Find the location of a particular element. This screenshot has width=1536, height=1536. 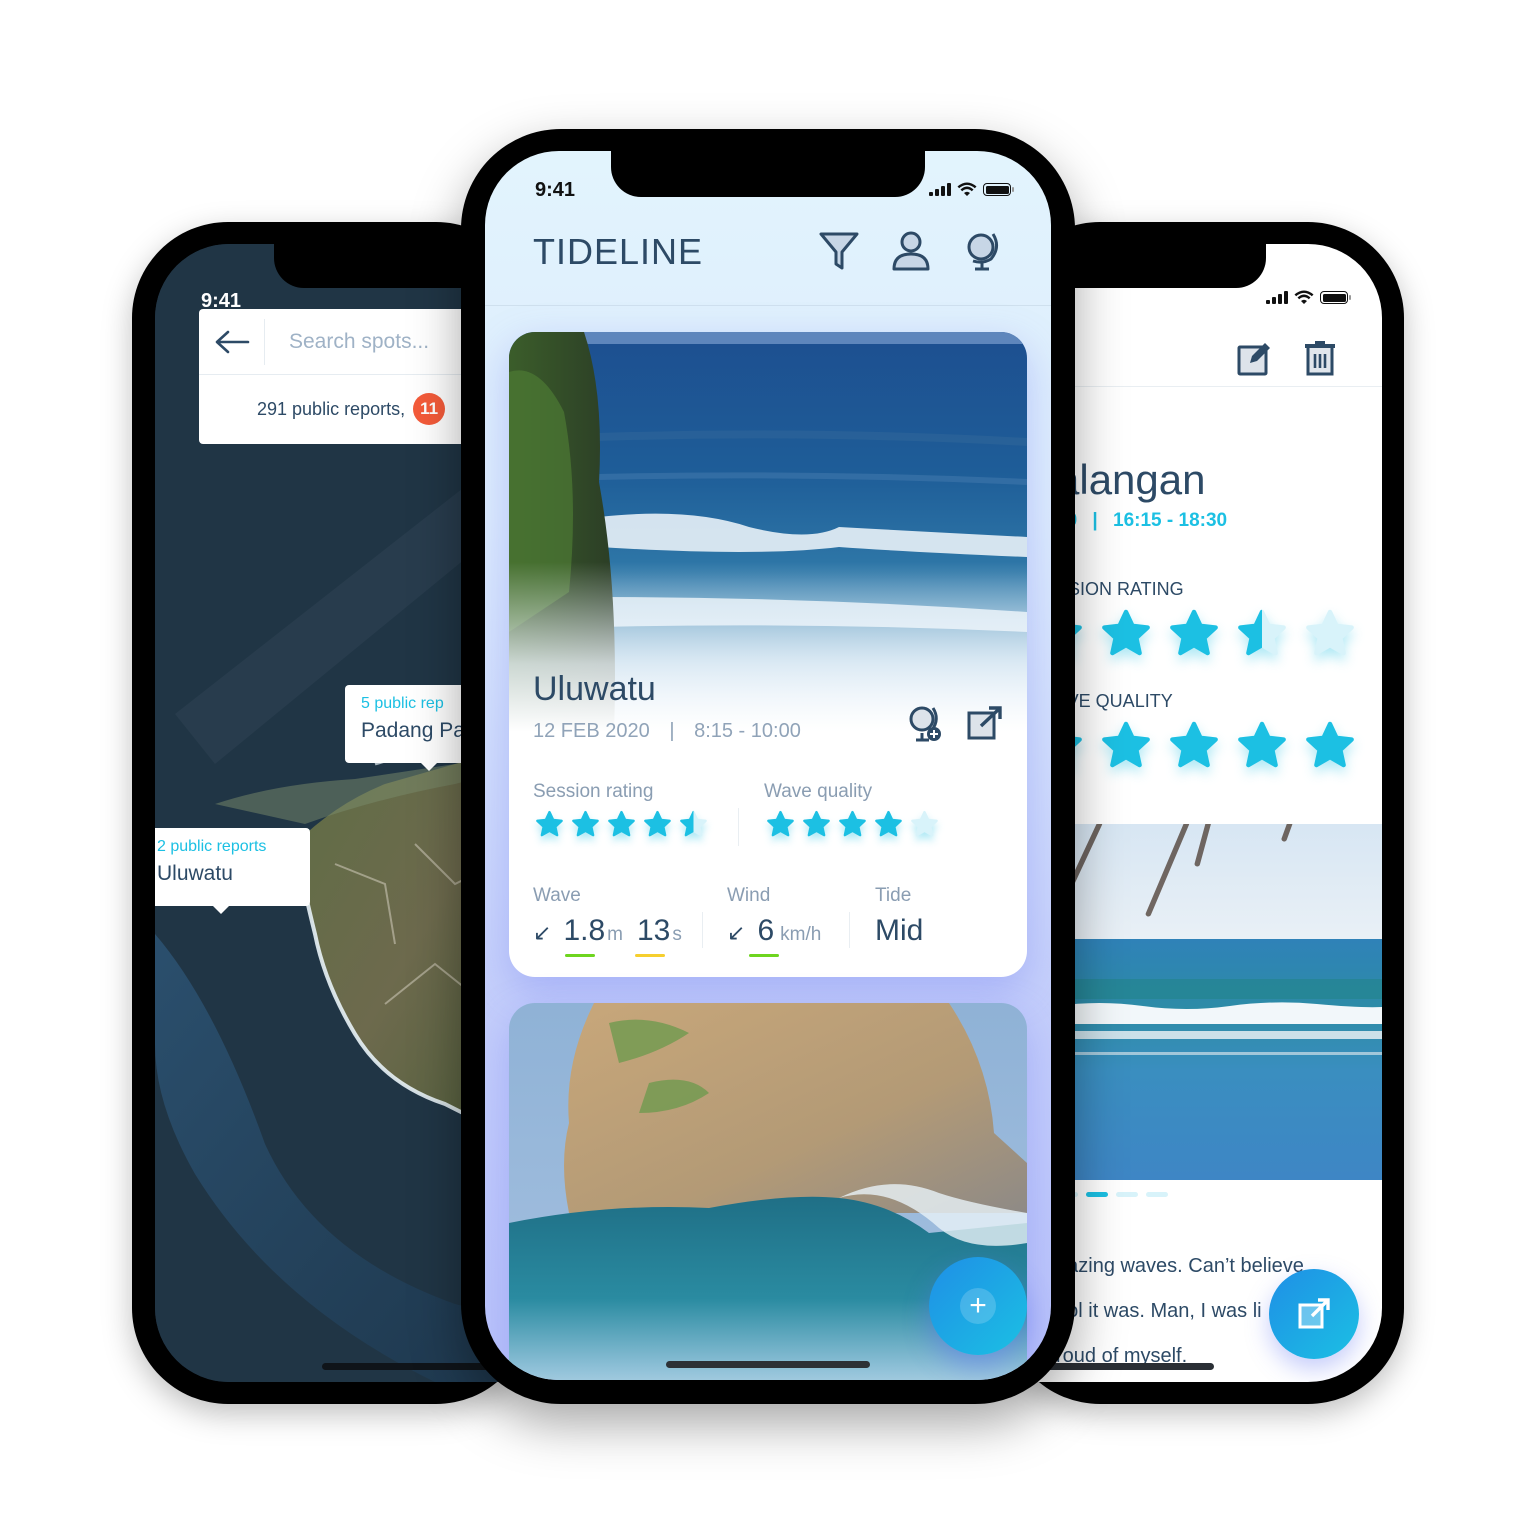

session-datetime: 12 FEB 2020 | 8:15 - 10:00 is located at coordinates (667, 731).